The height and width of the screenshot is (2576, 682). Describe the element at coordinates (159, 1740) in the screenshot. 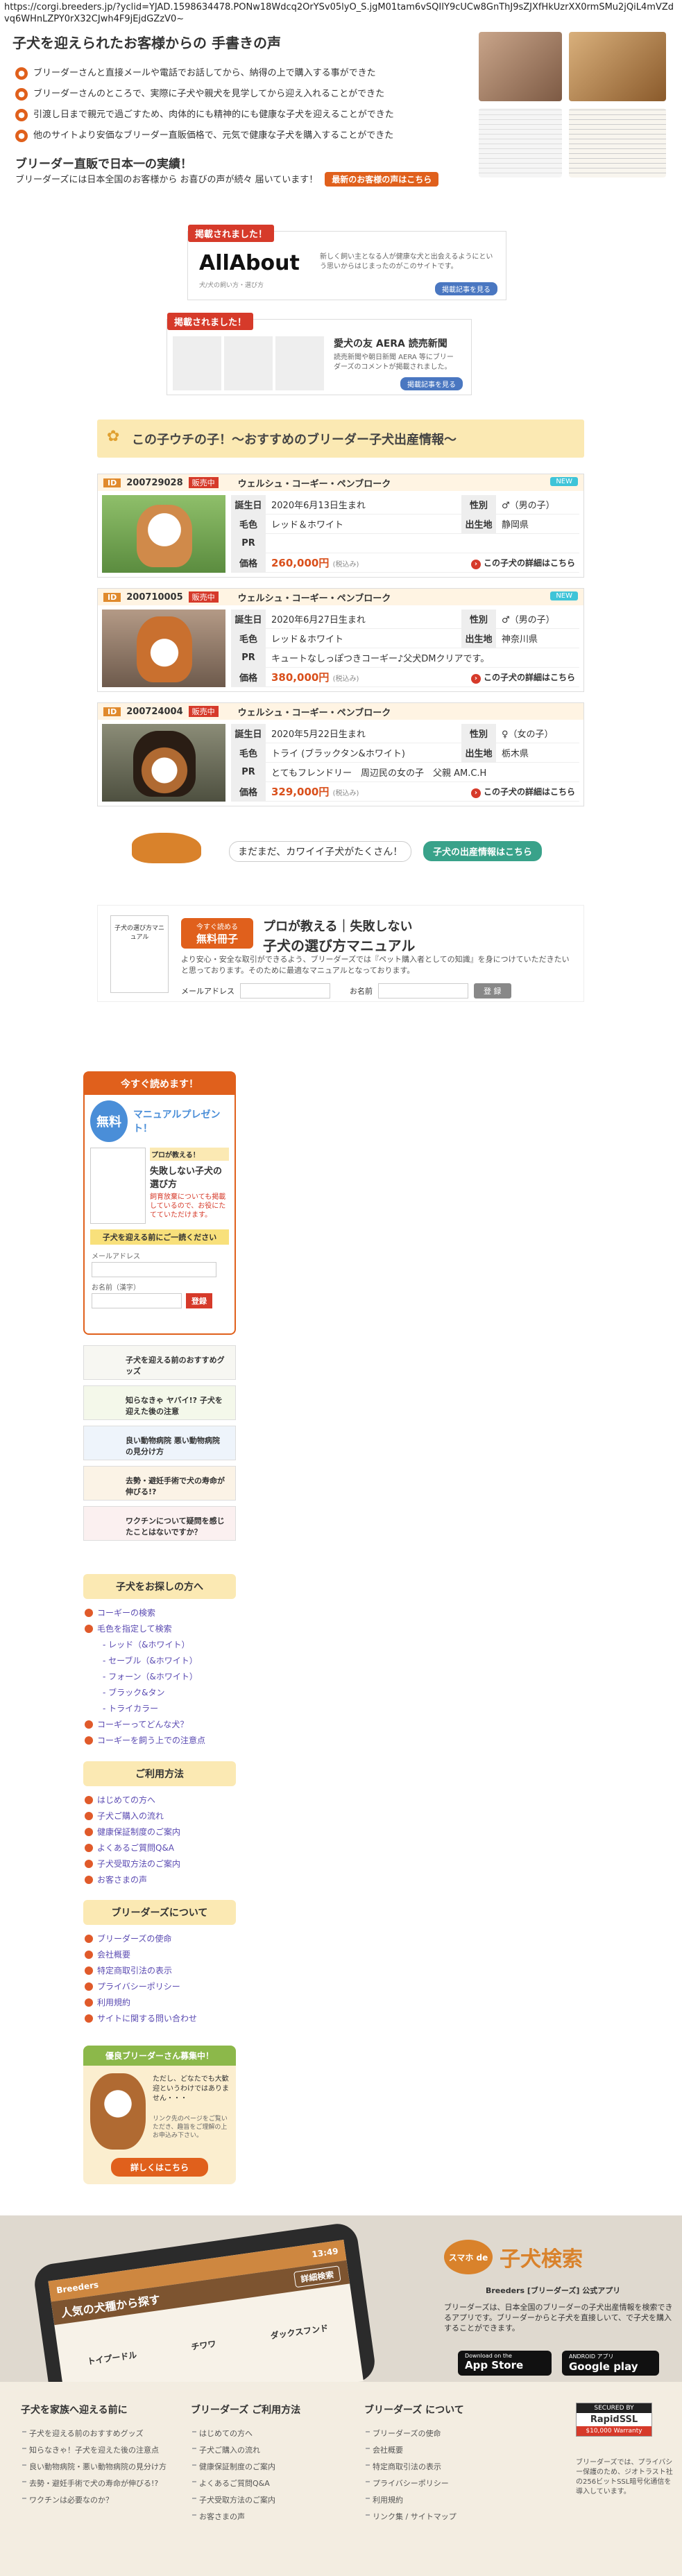

I see `search-menu-link: コーギーを飼う上での注意点` at that location.